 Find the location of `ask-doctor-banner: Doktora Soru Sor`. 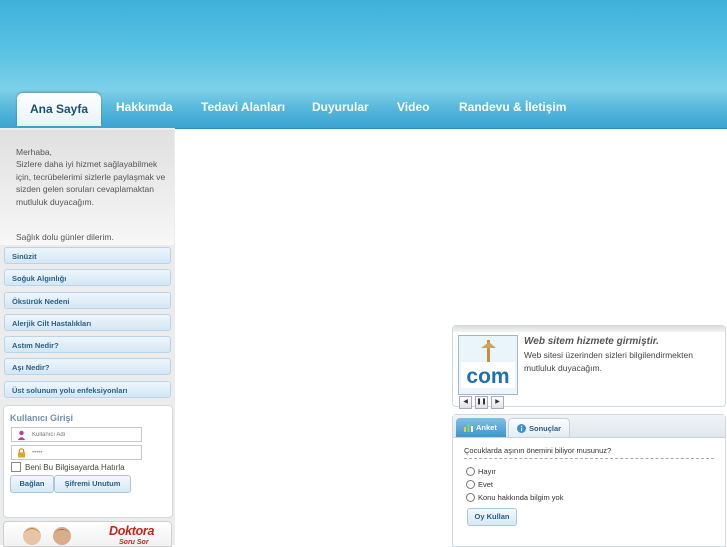

ask-doctor-banner: Doktora Soru Sor is located at coordinates (87, 534).